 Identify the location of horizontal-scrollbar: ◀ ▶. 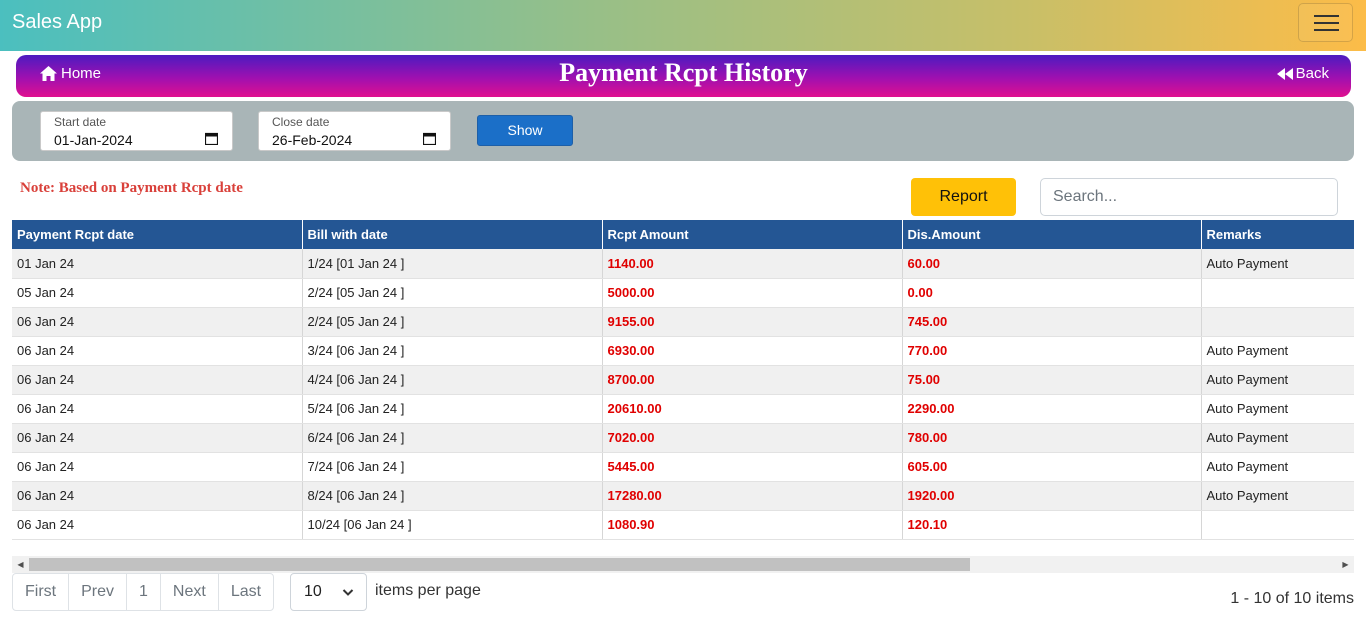
(683, 564).